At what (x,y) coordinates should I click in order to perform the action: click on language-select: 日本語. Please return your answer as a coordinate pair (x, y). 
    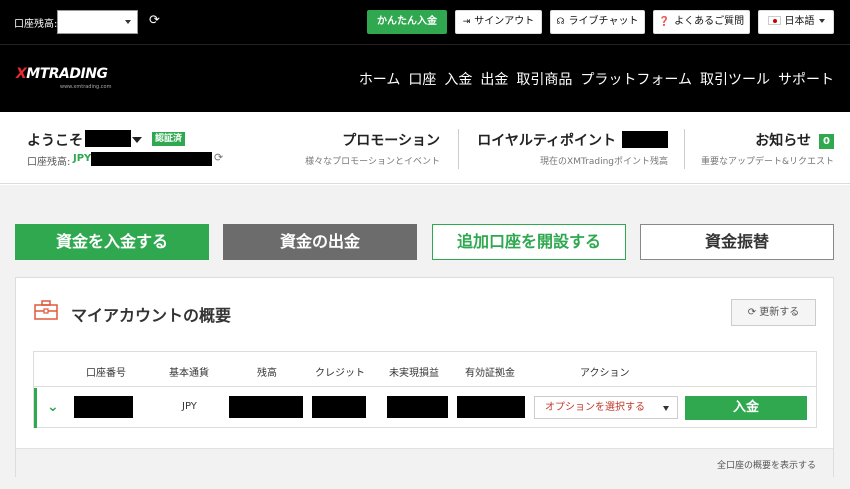
    Looking at the image, I should click on (796, 22).